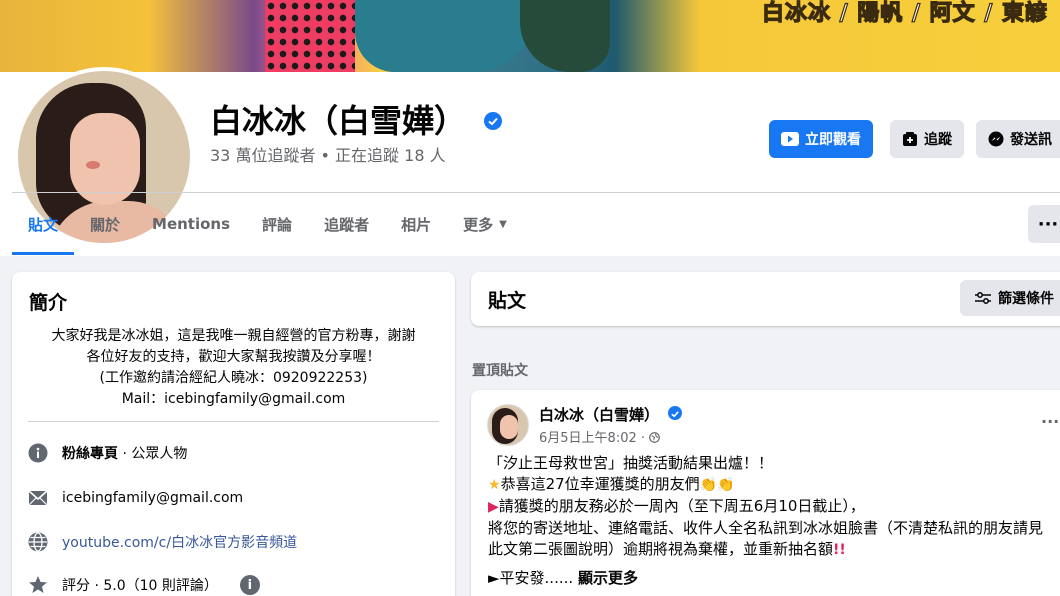 The height and width of the screenshot is (596, 1060). I want to click on page-type-row: 粉絲專頁 · 公眾人物, so click(107, 453).